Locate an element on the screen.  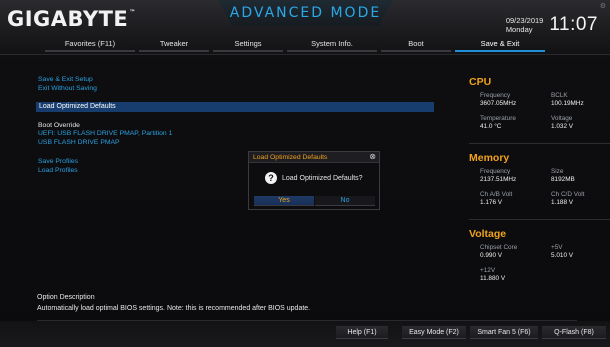
yes-button: Yes is located at coordinates (284, 201).